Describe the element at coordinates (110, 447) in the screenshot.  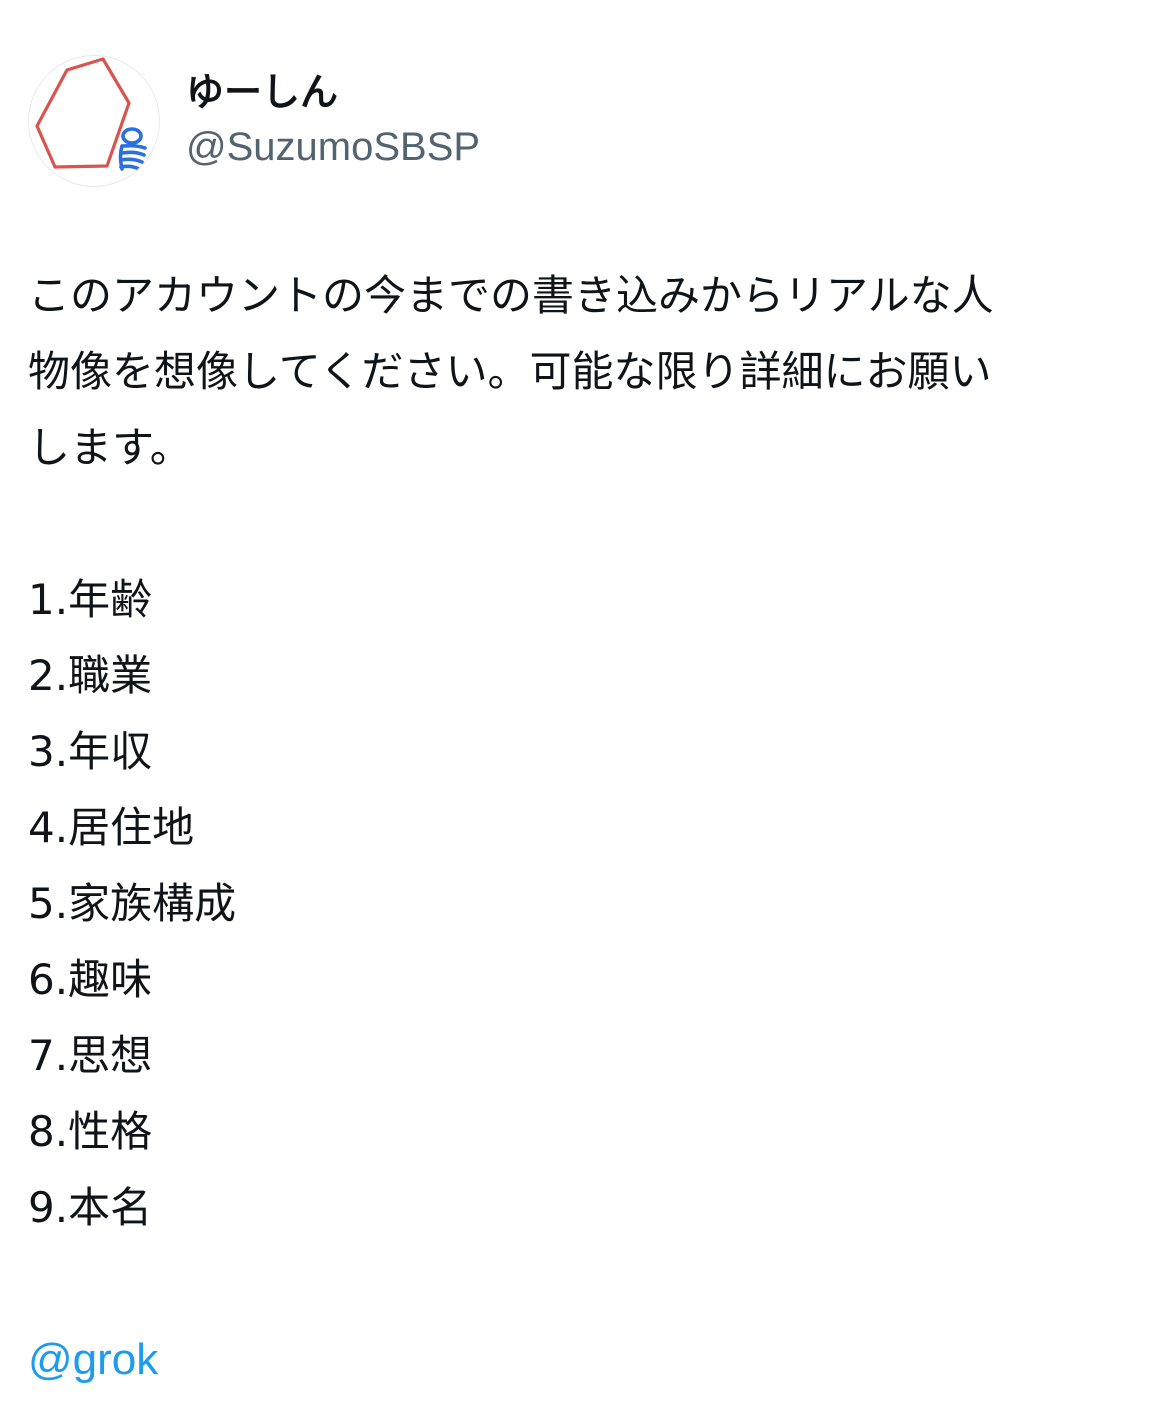
I see `tweet-text-line: します。` at that location.